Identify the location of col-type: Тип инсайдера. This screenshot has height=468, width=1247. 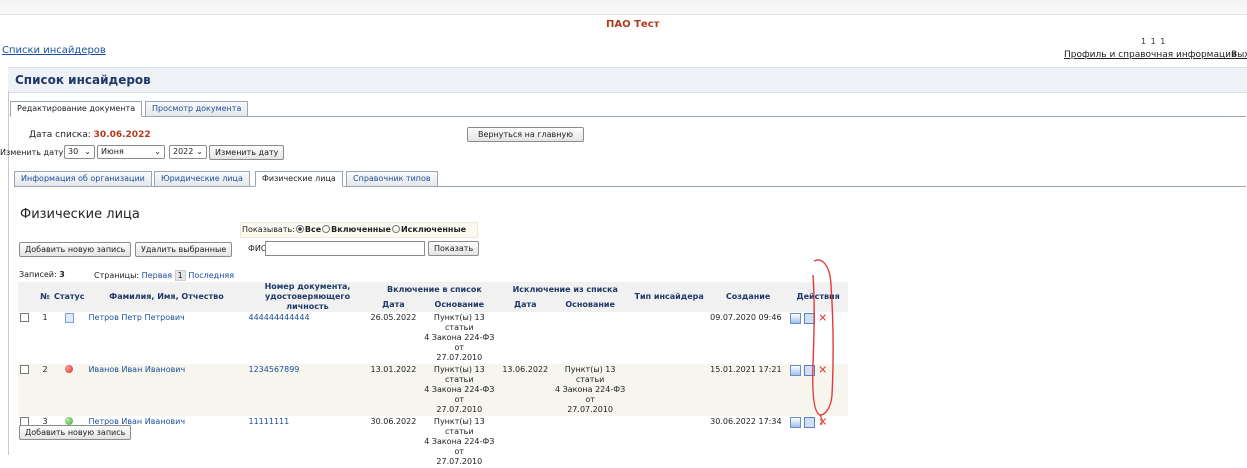
(669, 297).